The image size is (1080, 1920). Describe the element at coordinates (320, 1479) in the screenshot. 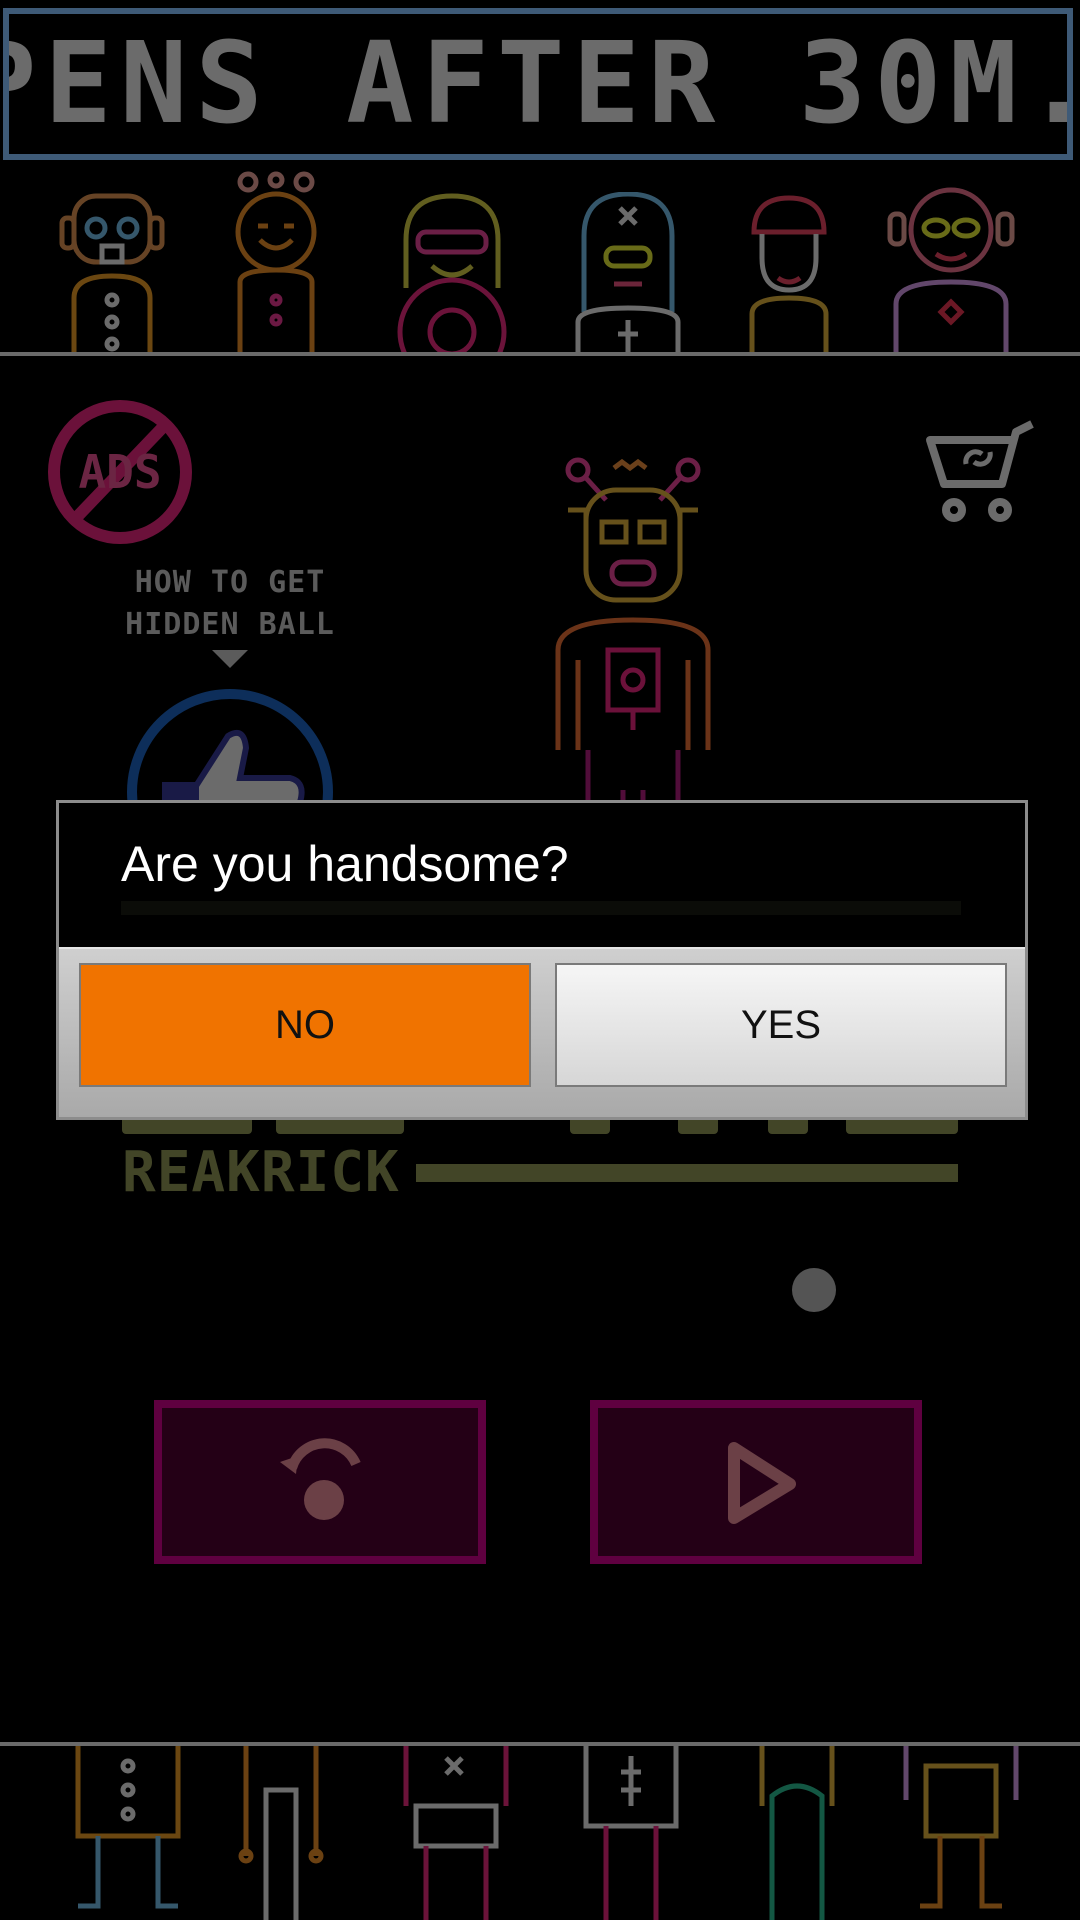

I see `restart-icon` at that location.